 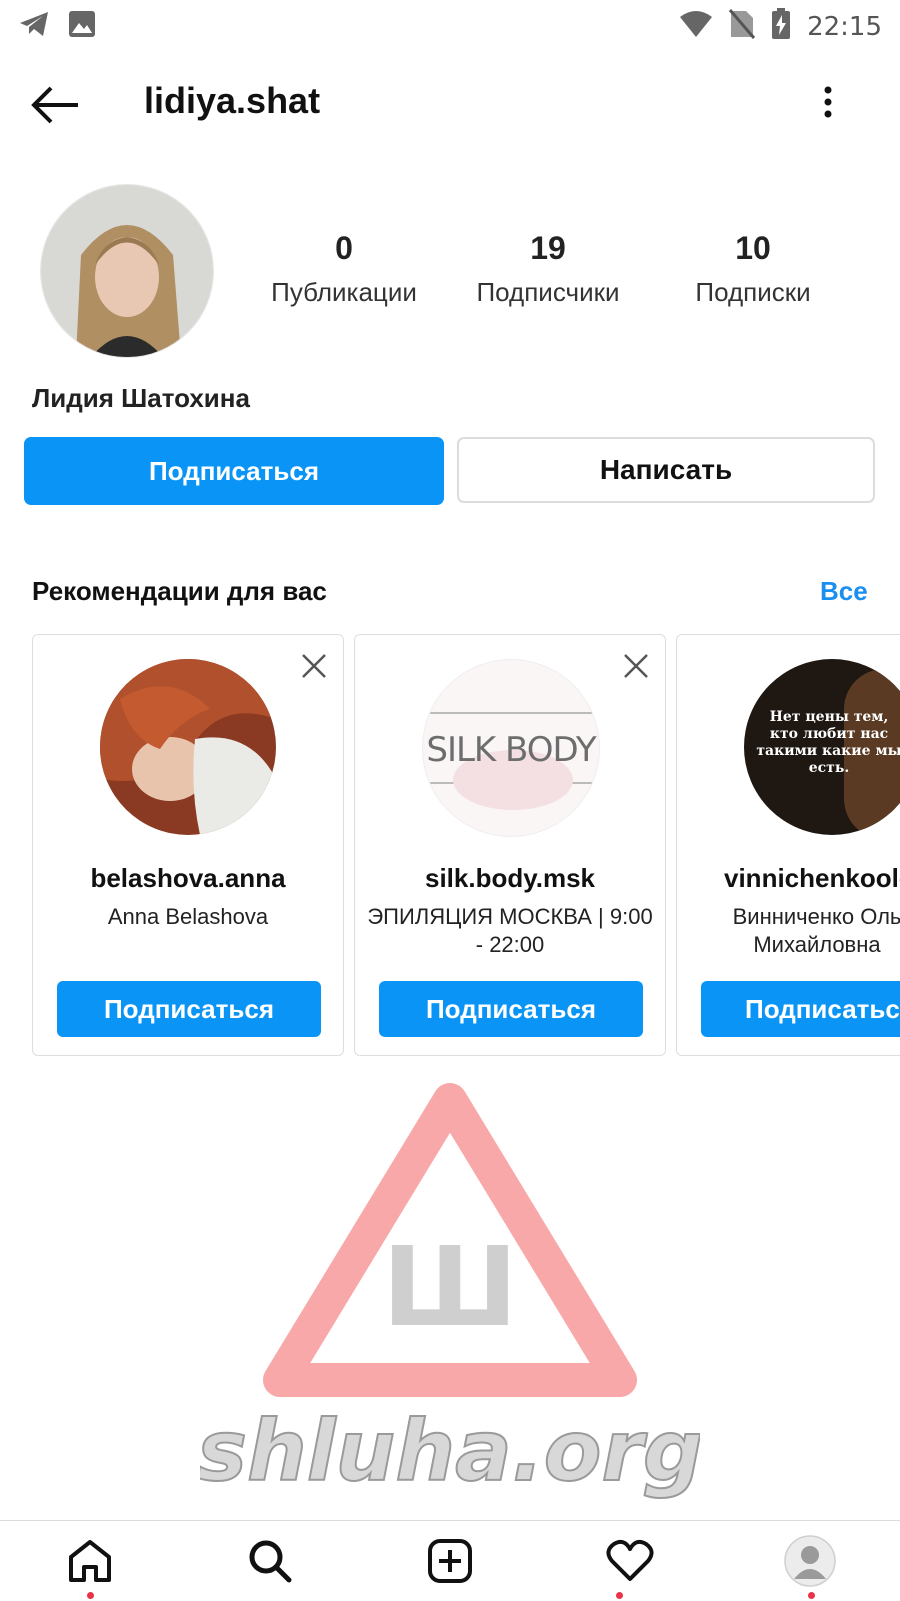 I want to click on nav-home, so click(x=90, y=1563).